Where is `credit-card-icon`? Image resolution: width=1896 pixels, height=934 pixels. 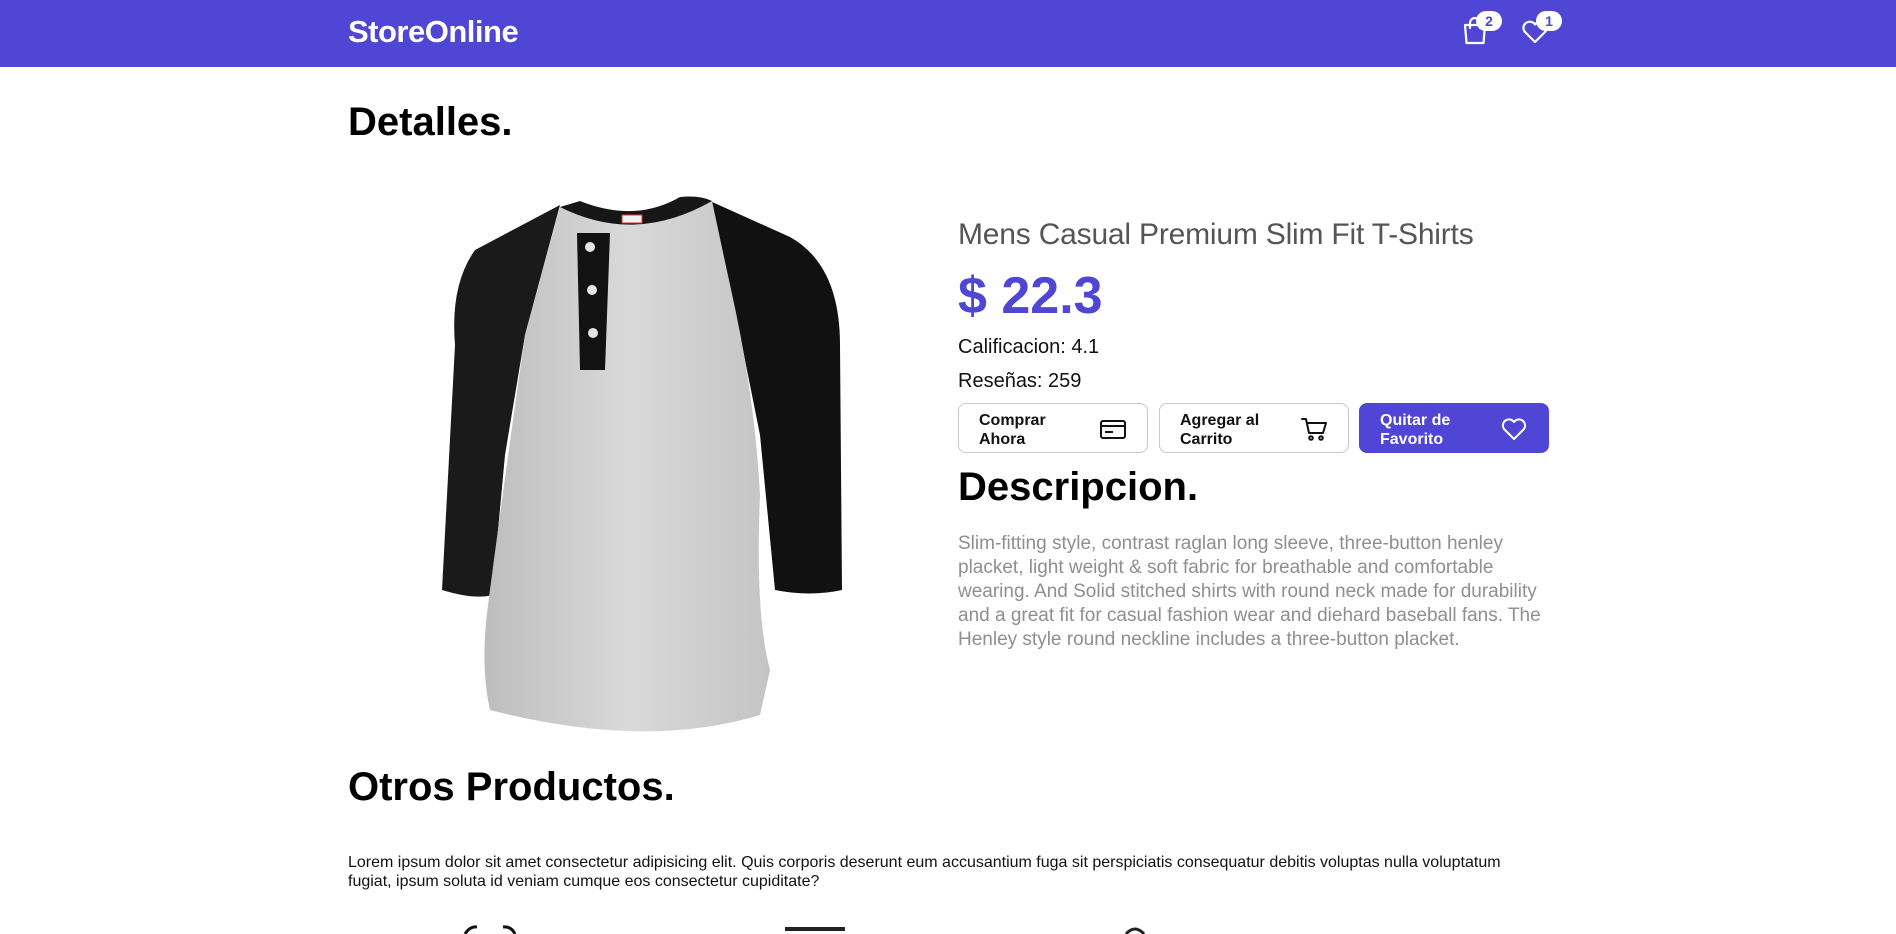 credit-card-icon is located at coordinates (1113, 429).